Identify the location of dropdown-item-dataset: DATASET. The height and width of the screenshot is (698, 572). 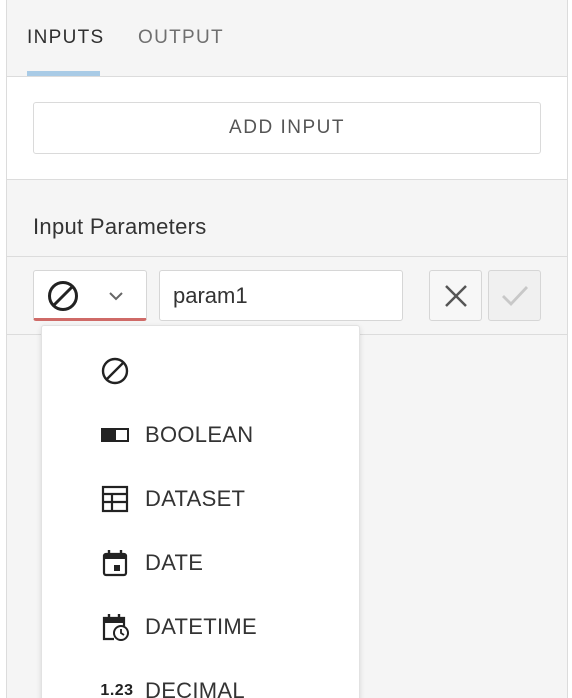
(200, 499).